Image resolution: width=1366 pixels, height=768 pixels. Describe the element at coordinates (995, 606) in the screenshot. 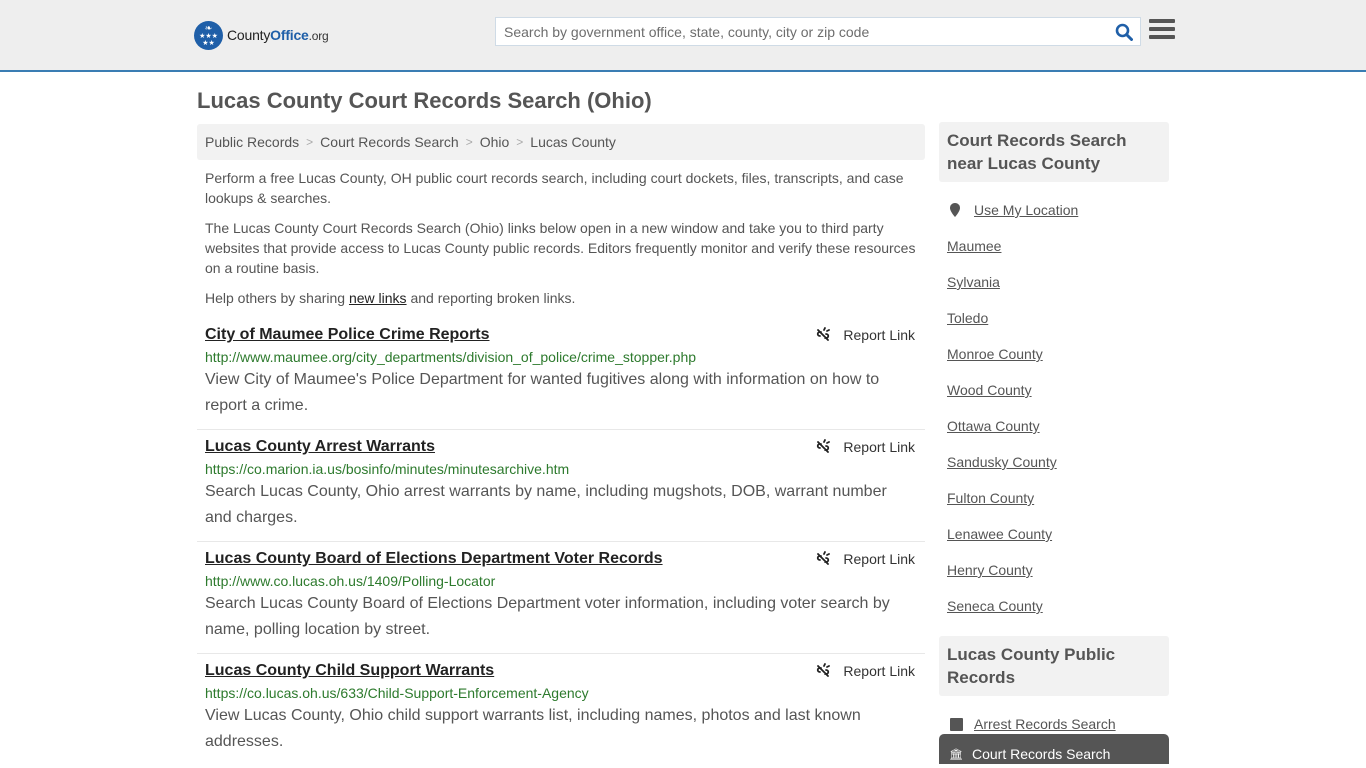

I see `nearby-link: Seneca County` at that location.